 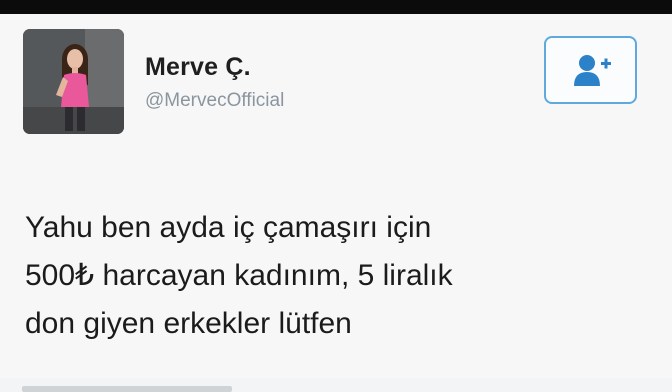 What do you see at coordinates (127, 389) in the screenshot?
I see `cropped-timestamp` at bounding box center [127, 389].